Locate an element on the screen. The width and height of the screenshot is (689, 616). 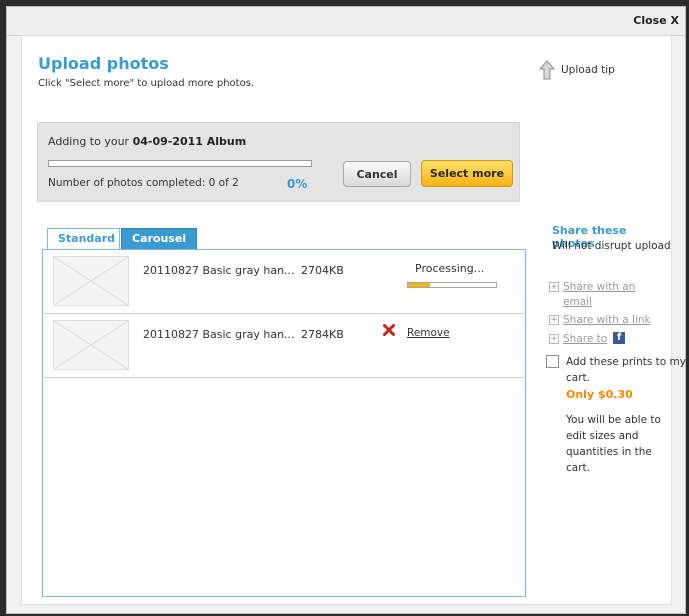
upload-tip-link: Upload tip is located at coordinates (577, 70).